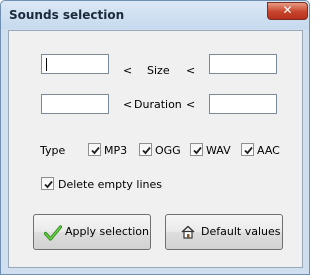 This screenshot has width=320, height=275. Describe the element at coordinates (191, 104) in the screenshot. I see `duration-less-than-2: <` at that location.